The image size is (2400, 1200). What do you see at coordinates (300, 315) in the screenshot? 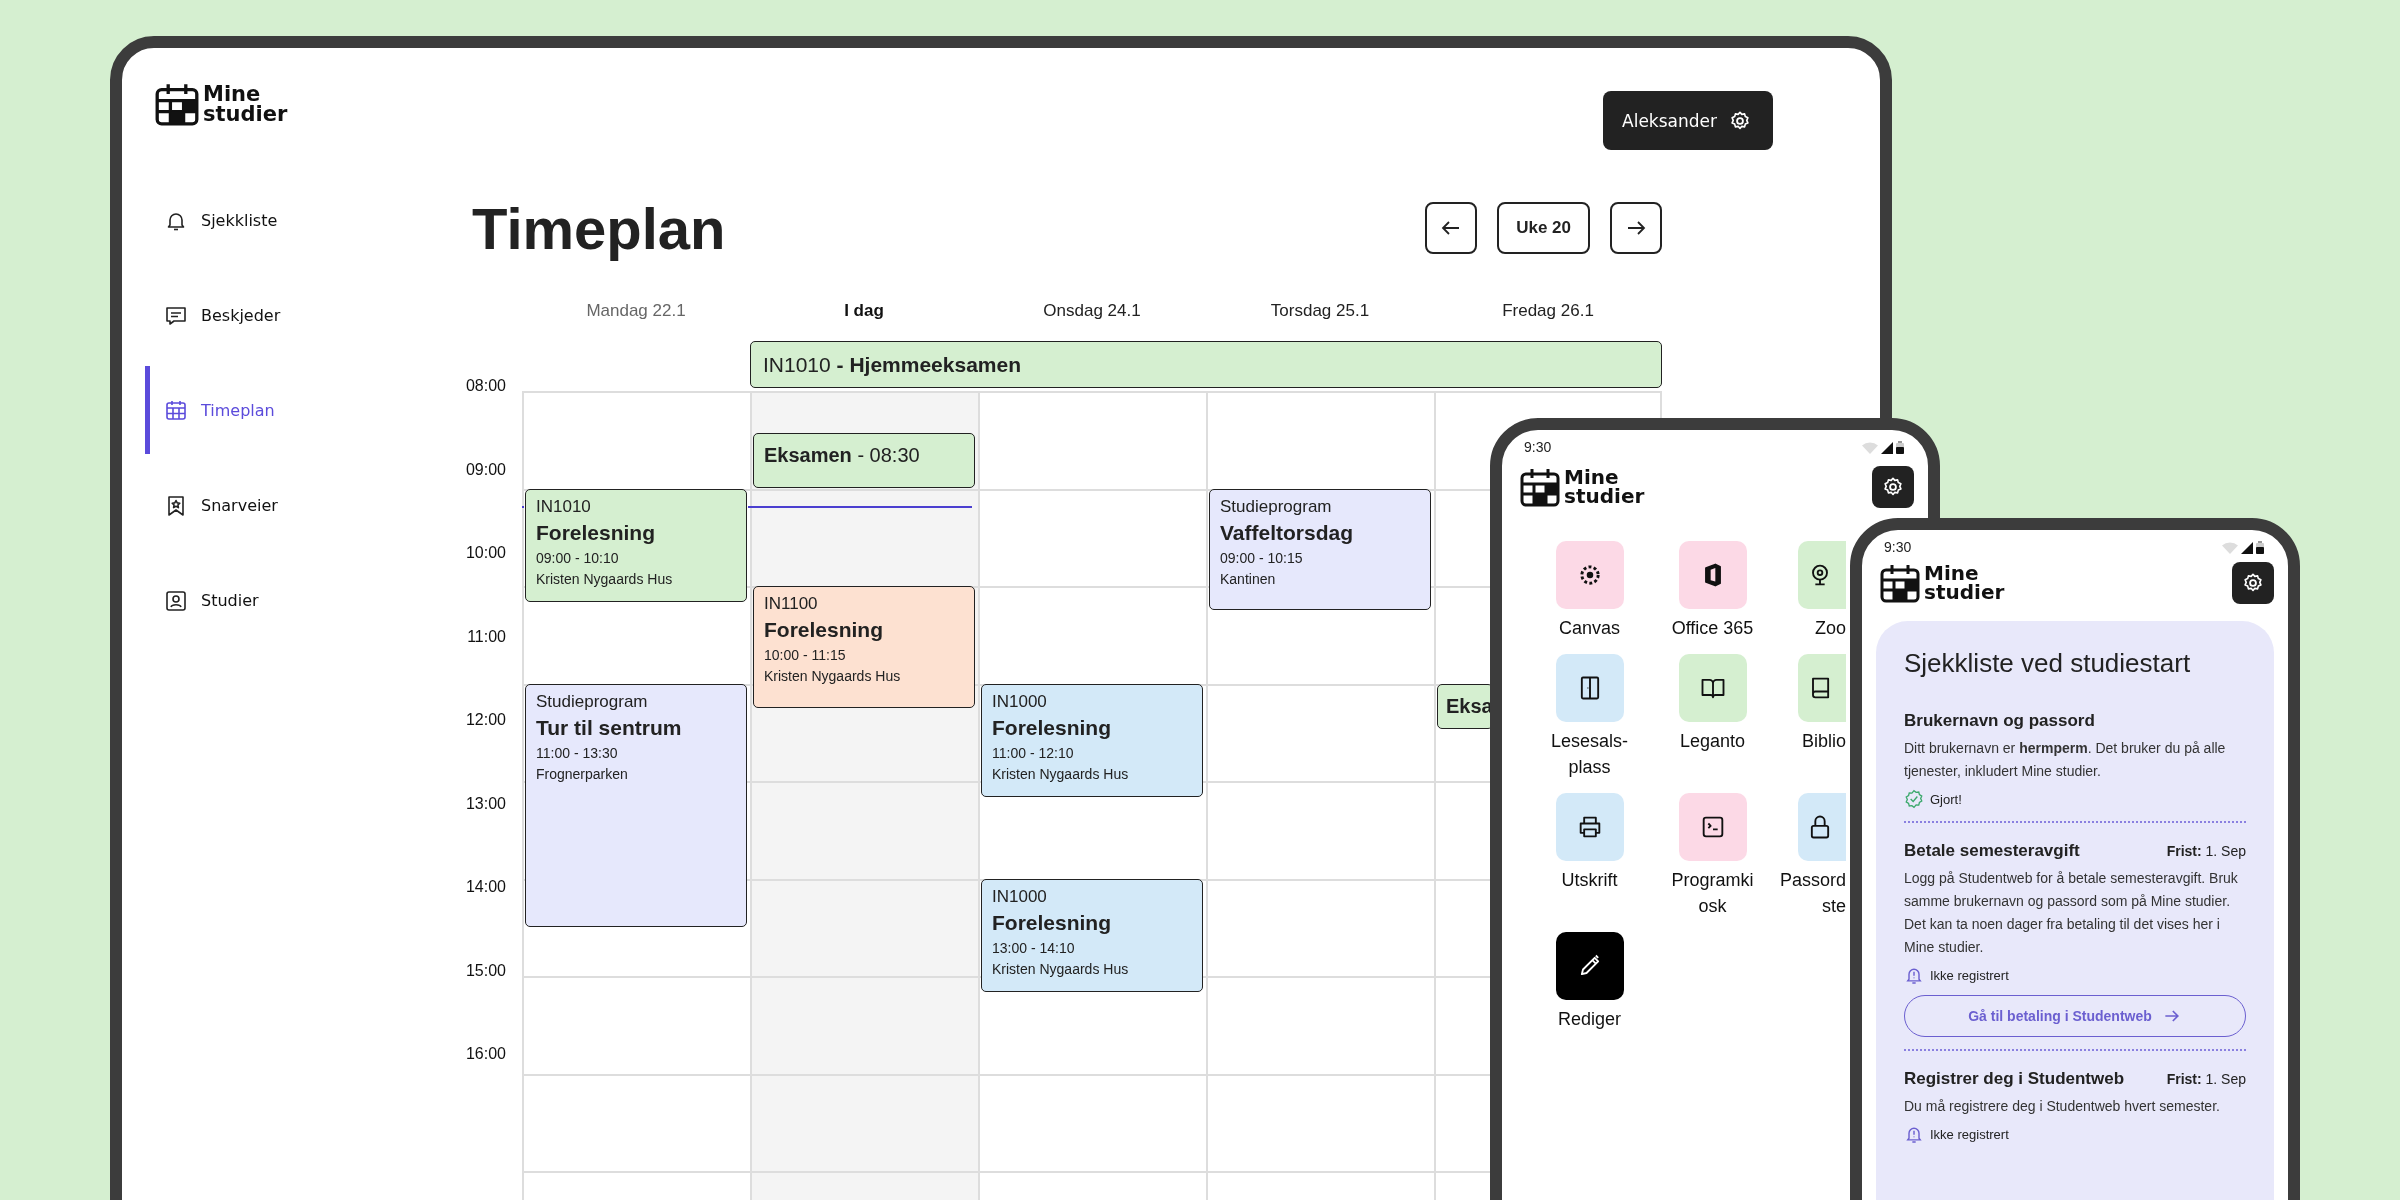
I see `sidebar-item: Beskjeder` at bounding box center [300, 315].